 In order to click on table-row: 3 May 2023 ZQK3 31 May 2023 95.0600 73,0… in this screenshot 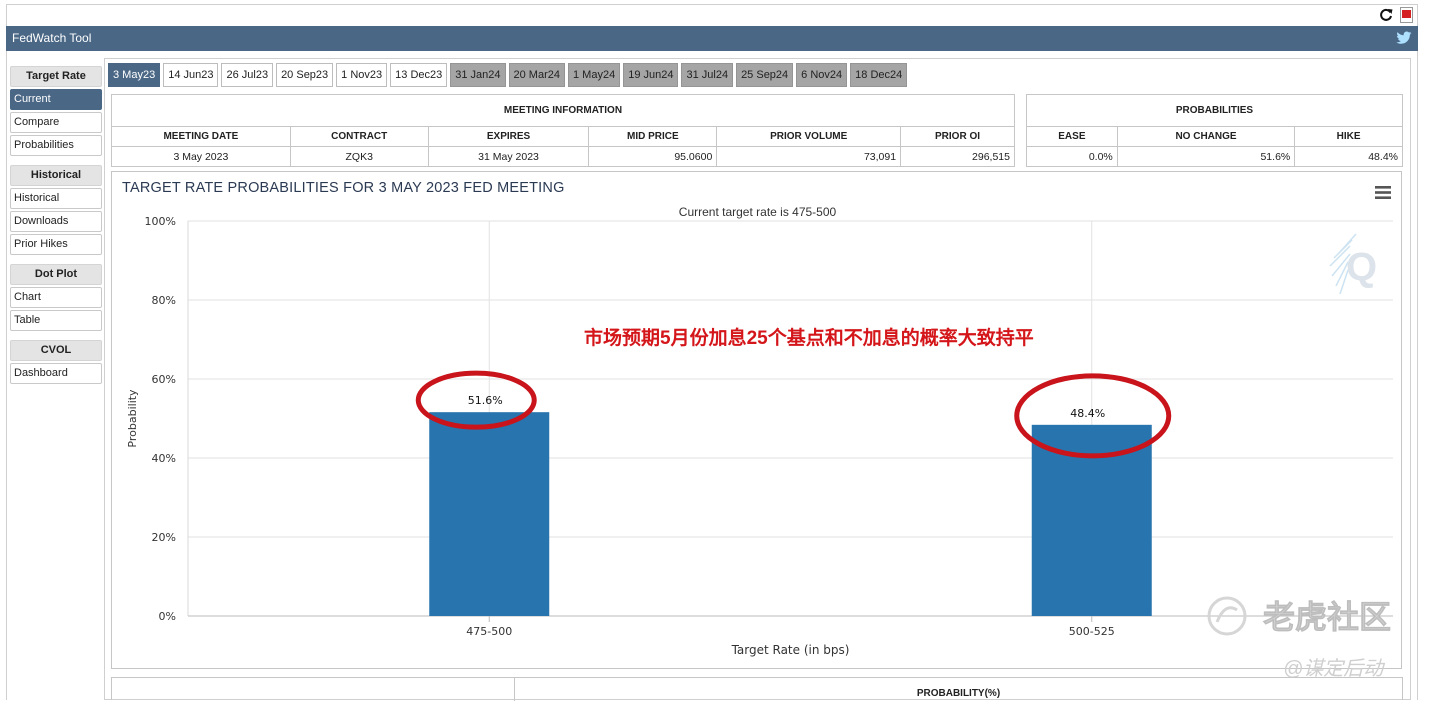, I will do `click(563, 156)`.